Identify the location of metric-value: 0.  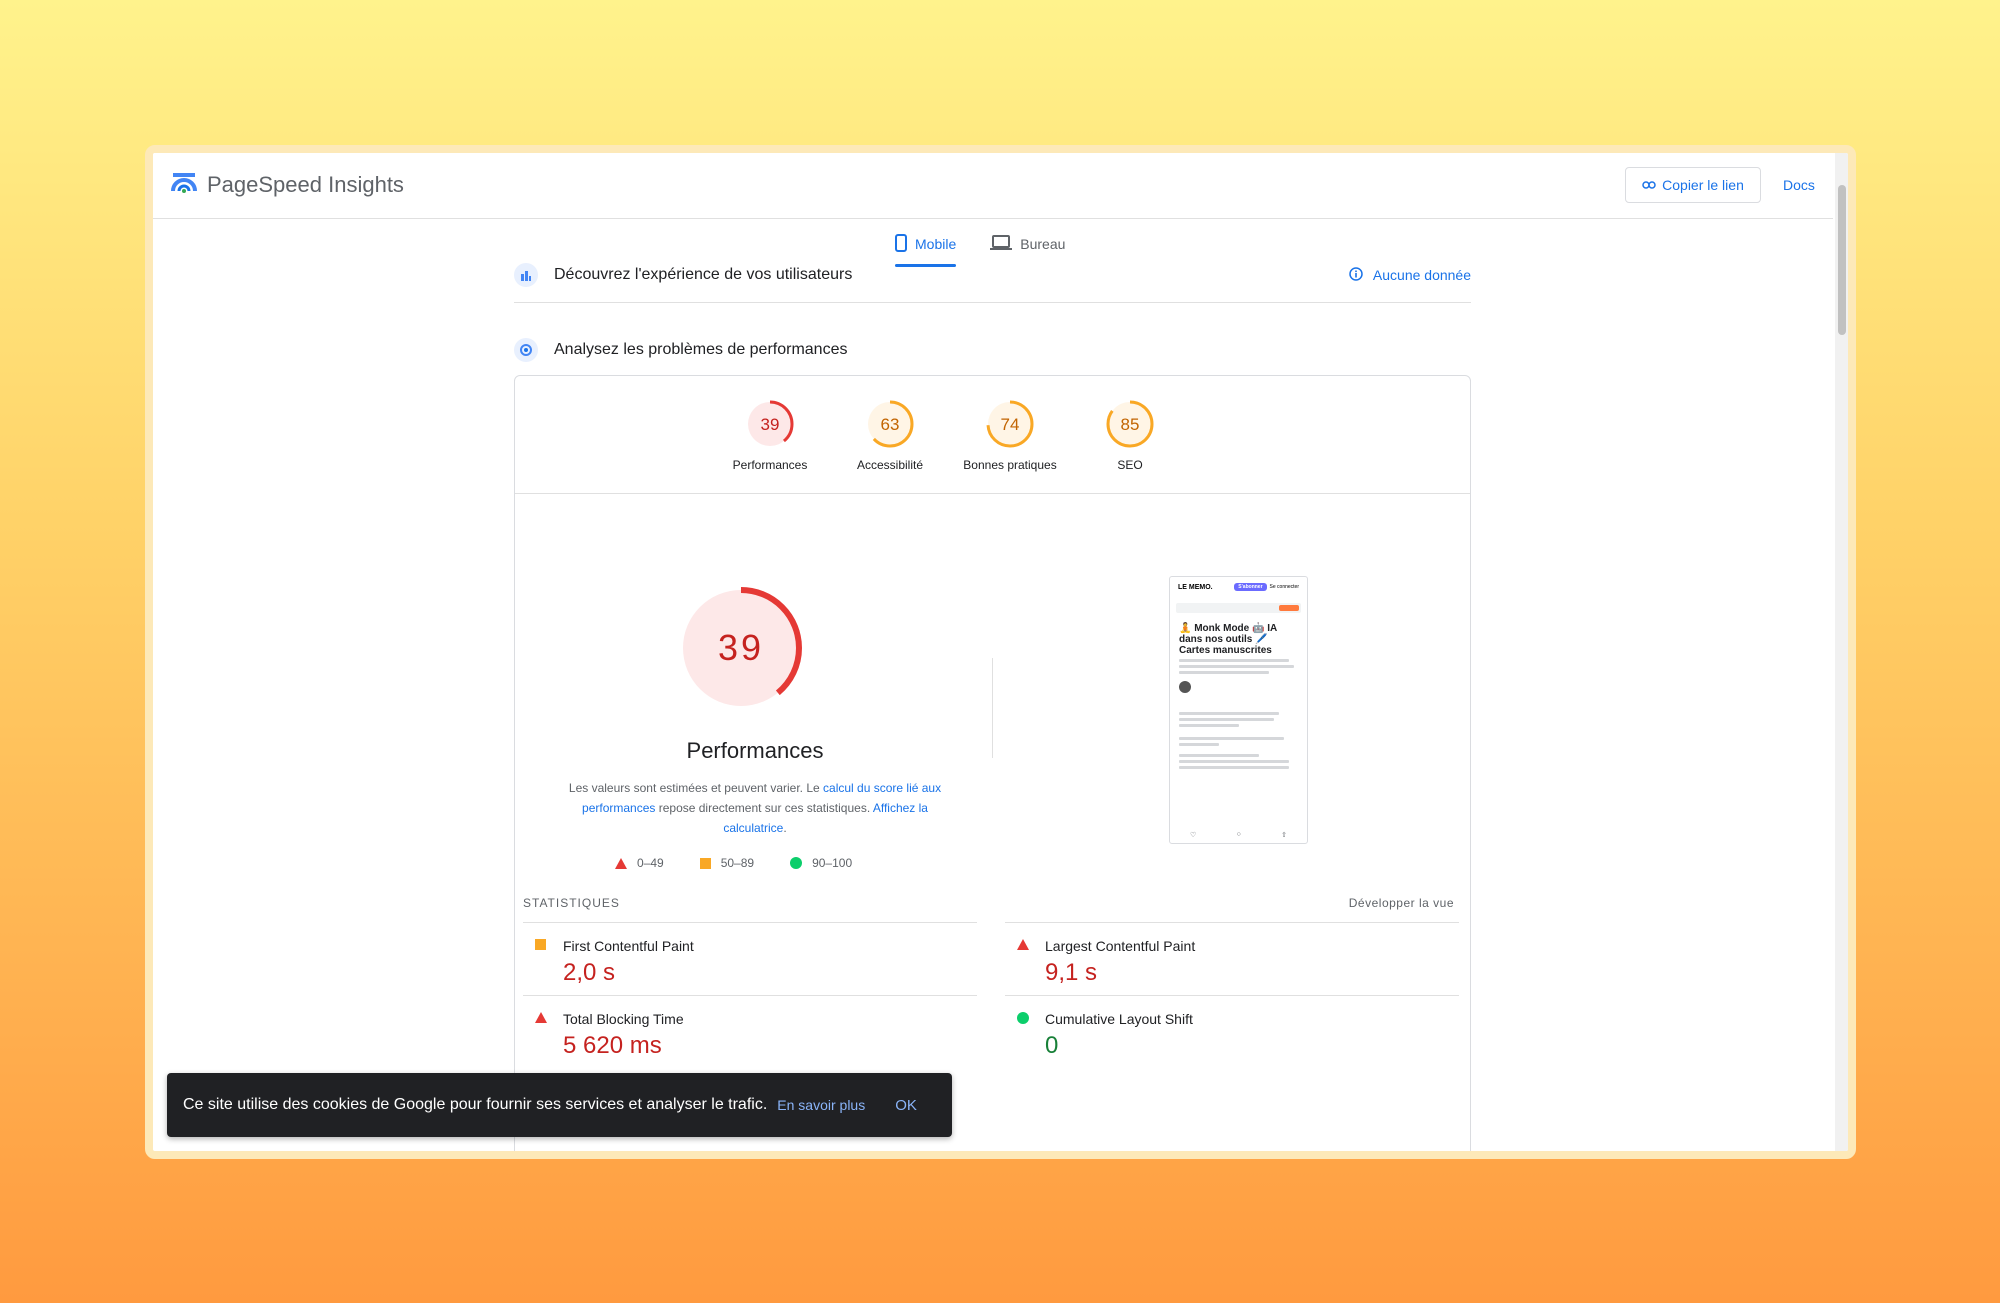
(1052, 1045).